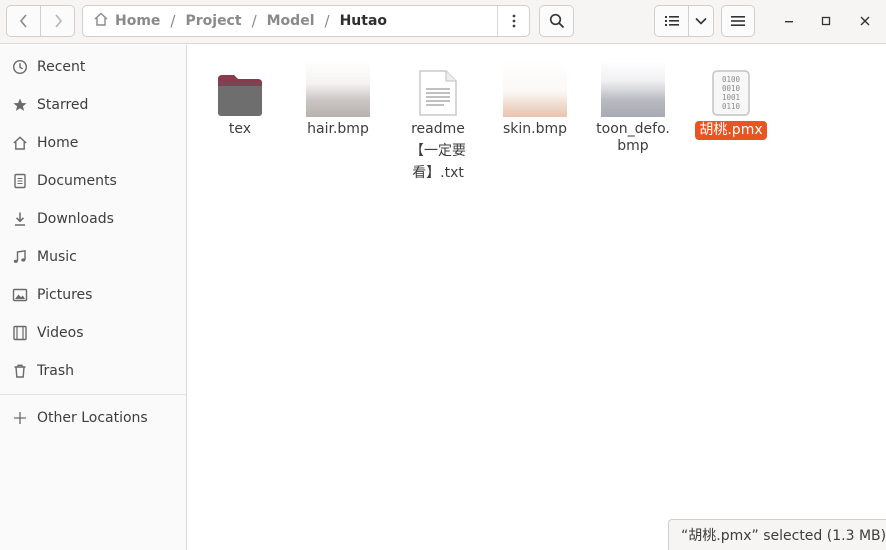  What do you see at coordinates (20, 219) in the screenshot?
I see `download-icon` at bounding box center [20, 219].